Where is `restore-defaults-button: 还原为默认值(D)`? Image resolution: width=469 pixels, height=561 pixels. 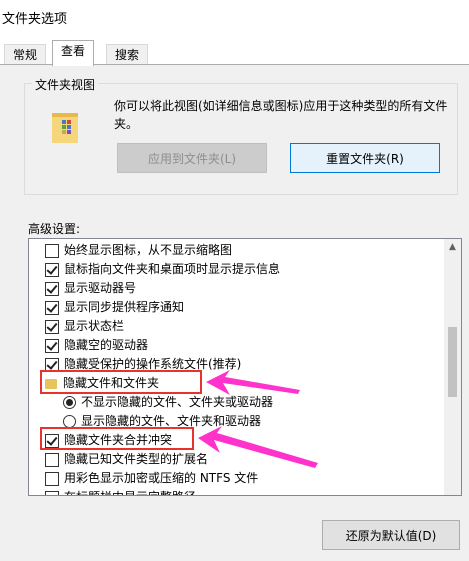
restore-defaults-button: 还原为默认值(D) is located at coordinates (391, 535).